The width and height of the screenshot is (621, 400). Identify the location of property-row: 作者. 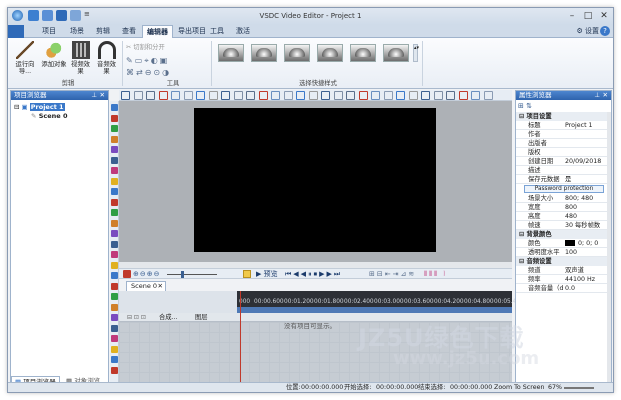
(561, 134).